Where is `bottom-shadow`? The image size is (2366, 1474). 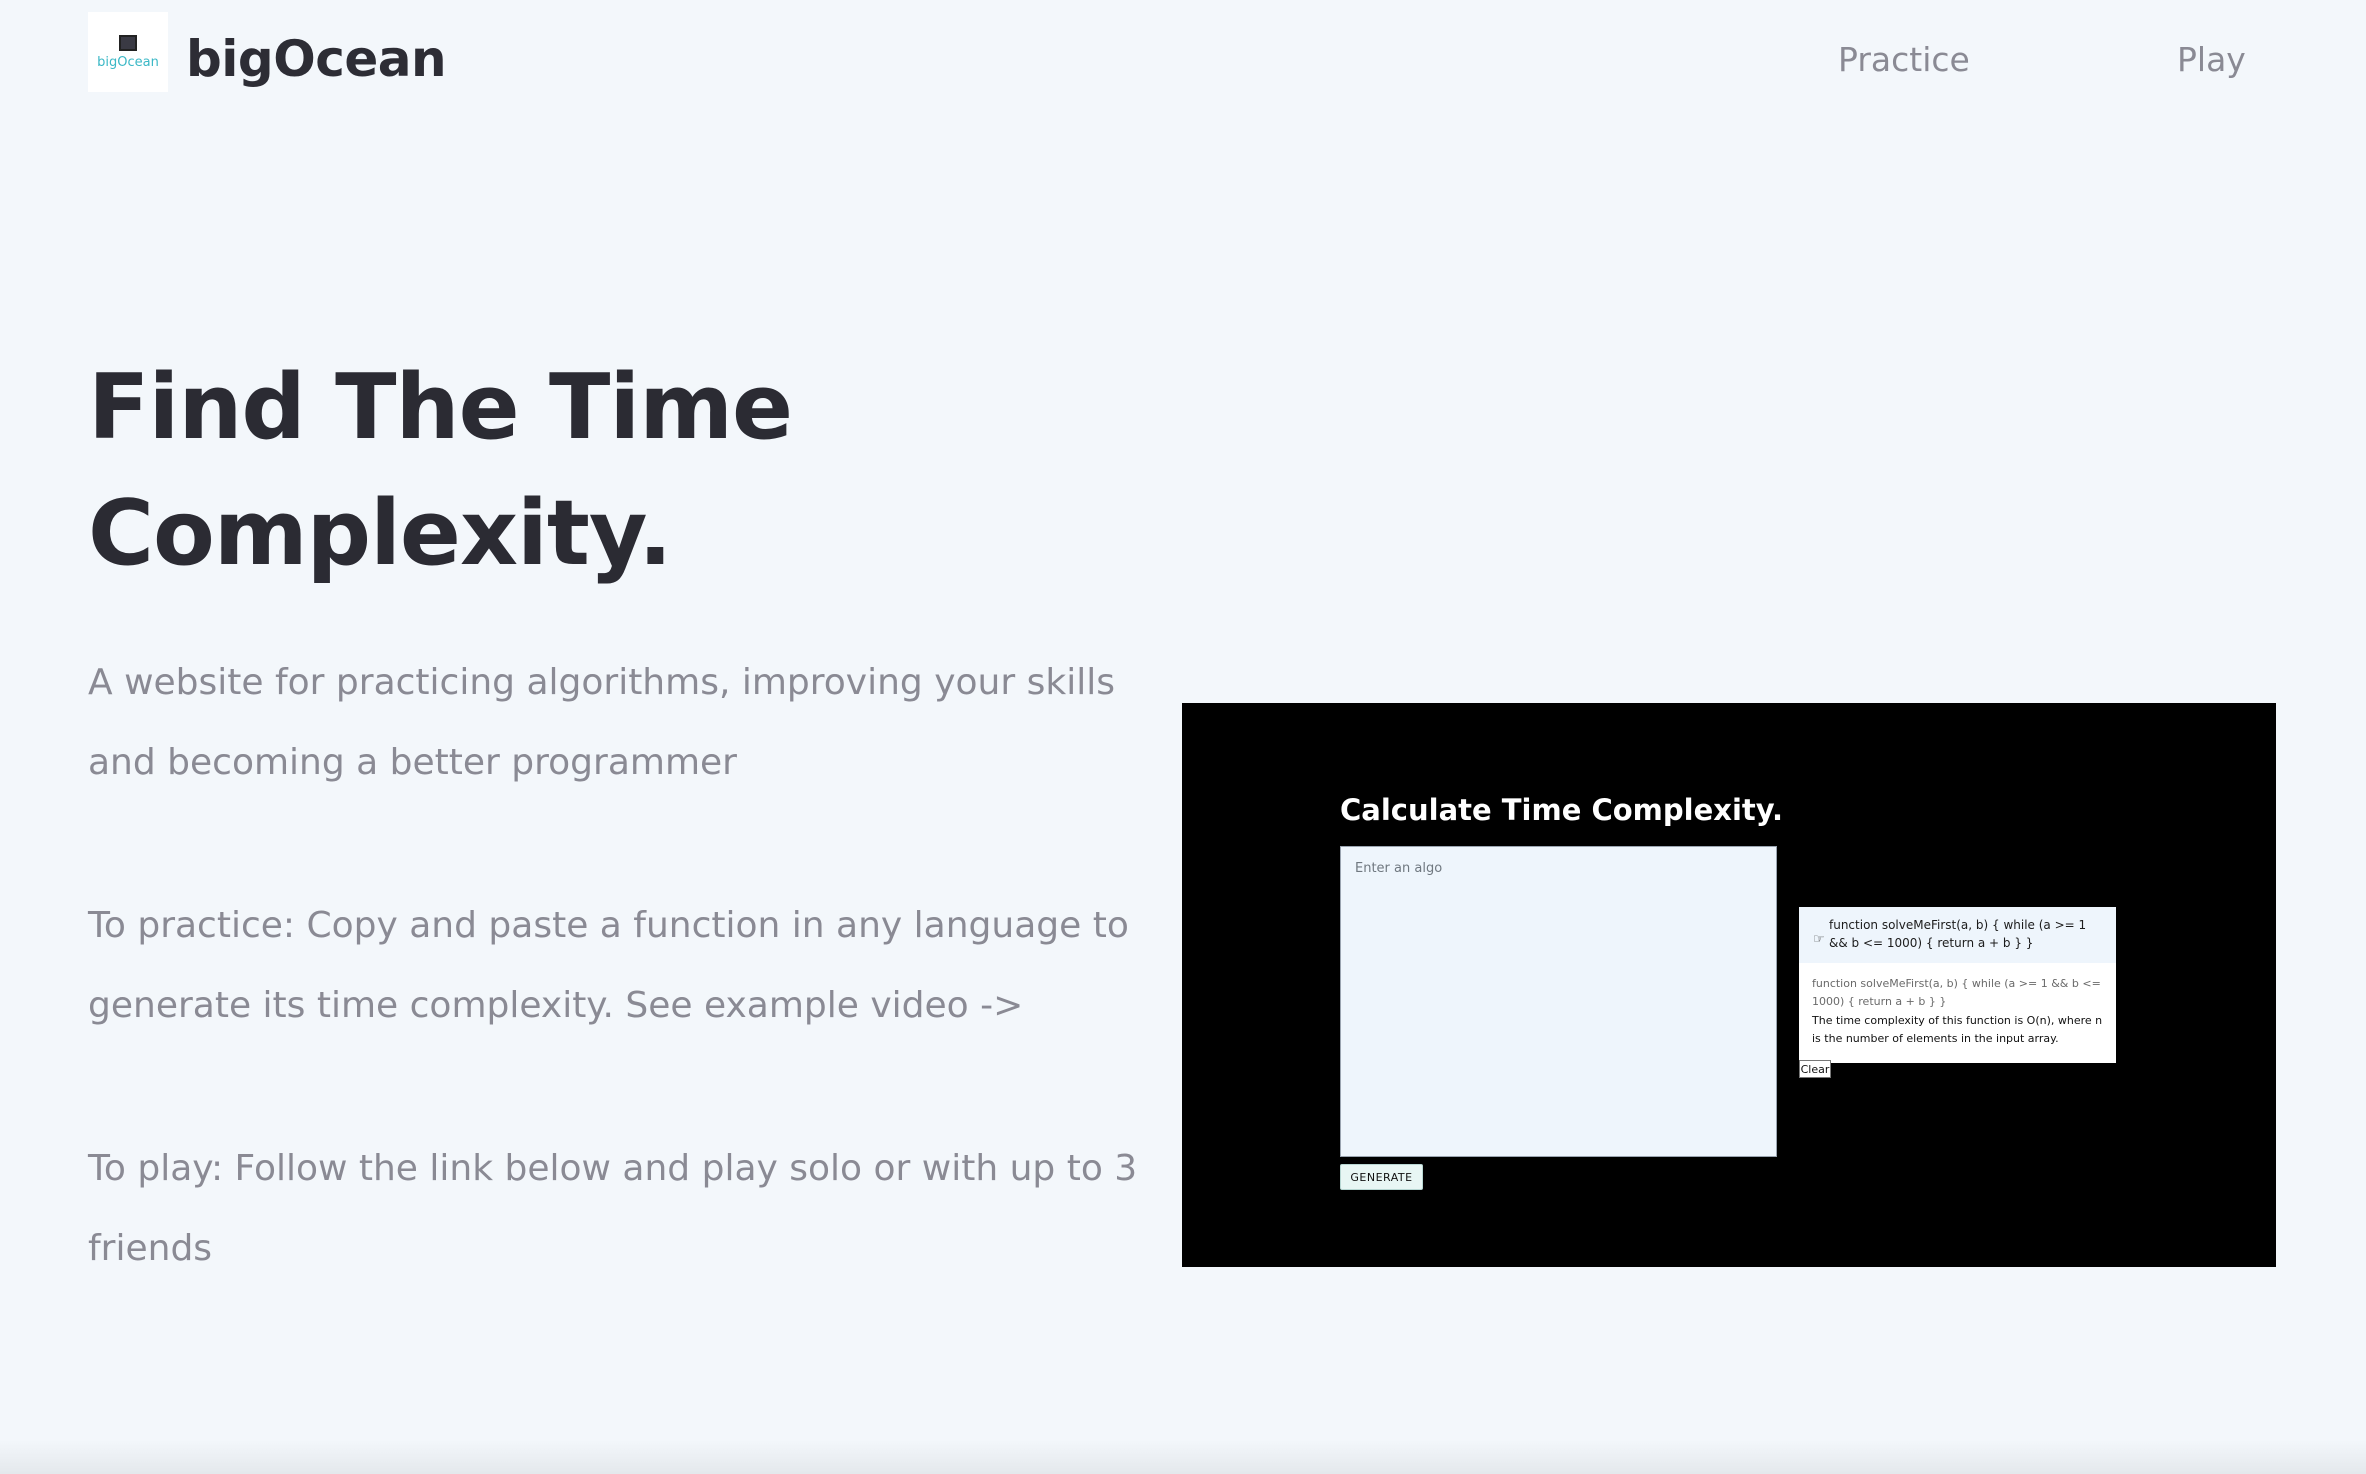
bottom-shadow is located at coordinates (1183, 1457).